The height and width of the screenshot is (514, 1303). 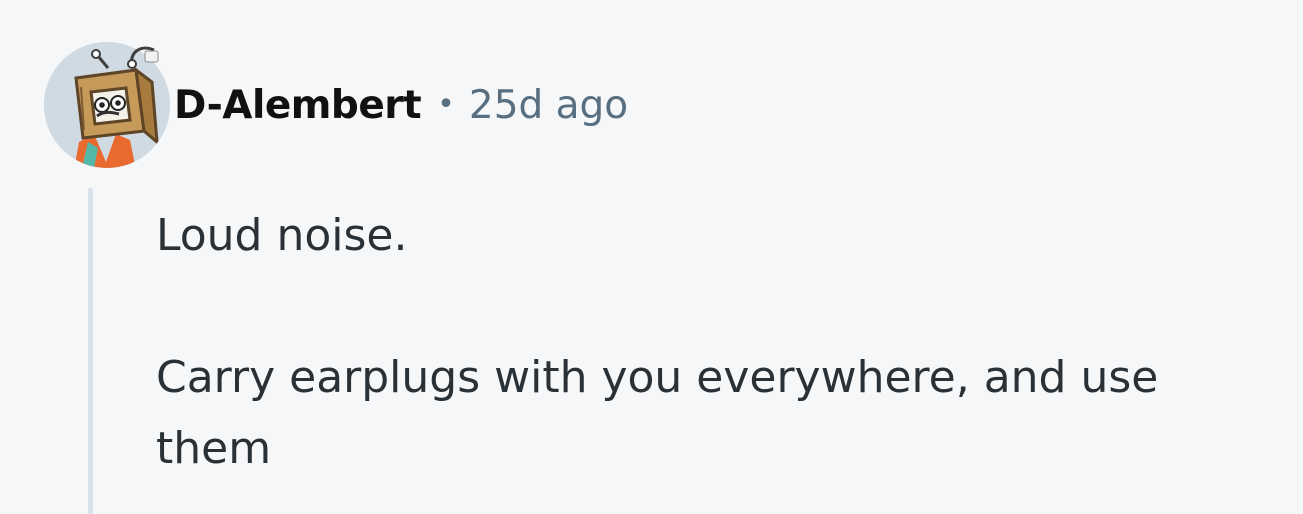 I want to click on avatar, so click(x=107, y=105).